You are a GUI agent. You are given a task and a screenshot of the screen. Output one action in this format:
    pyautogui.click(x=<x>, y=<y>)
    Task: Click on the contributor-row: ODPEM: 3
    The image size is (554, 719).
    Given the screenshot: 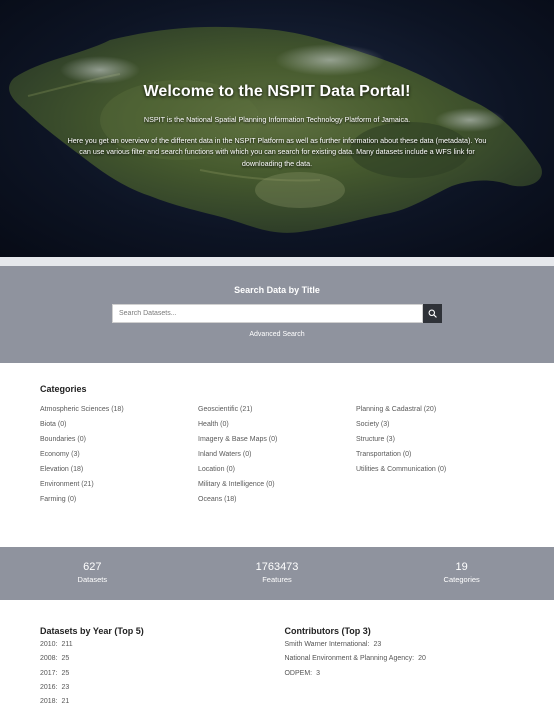 What is the action you would take?
    pyautogui.click(x=399, y=676)
    